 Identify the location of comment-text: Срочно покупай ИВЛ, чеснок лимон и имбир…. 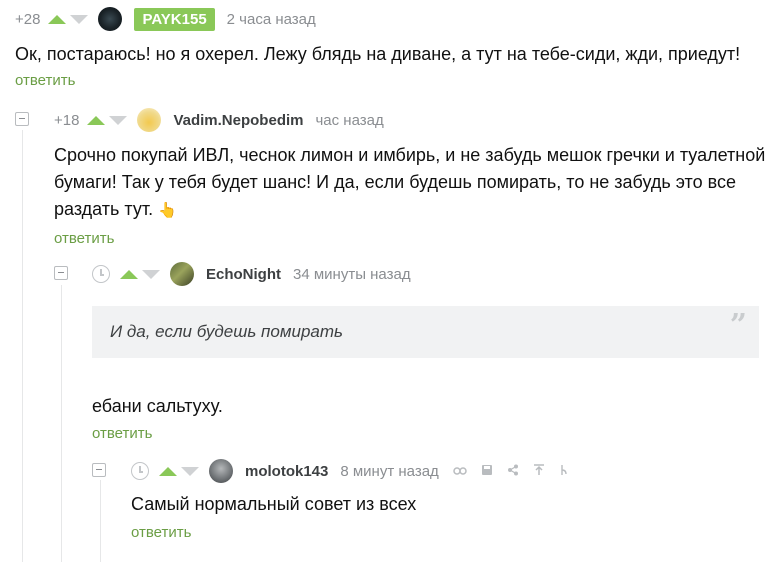
(411, 183).